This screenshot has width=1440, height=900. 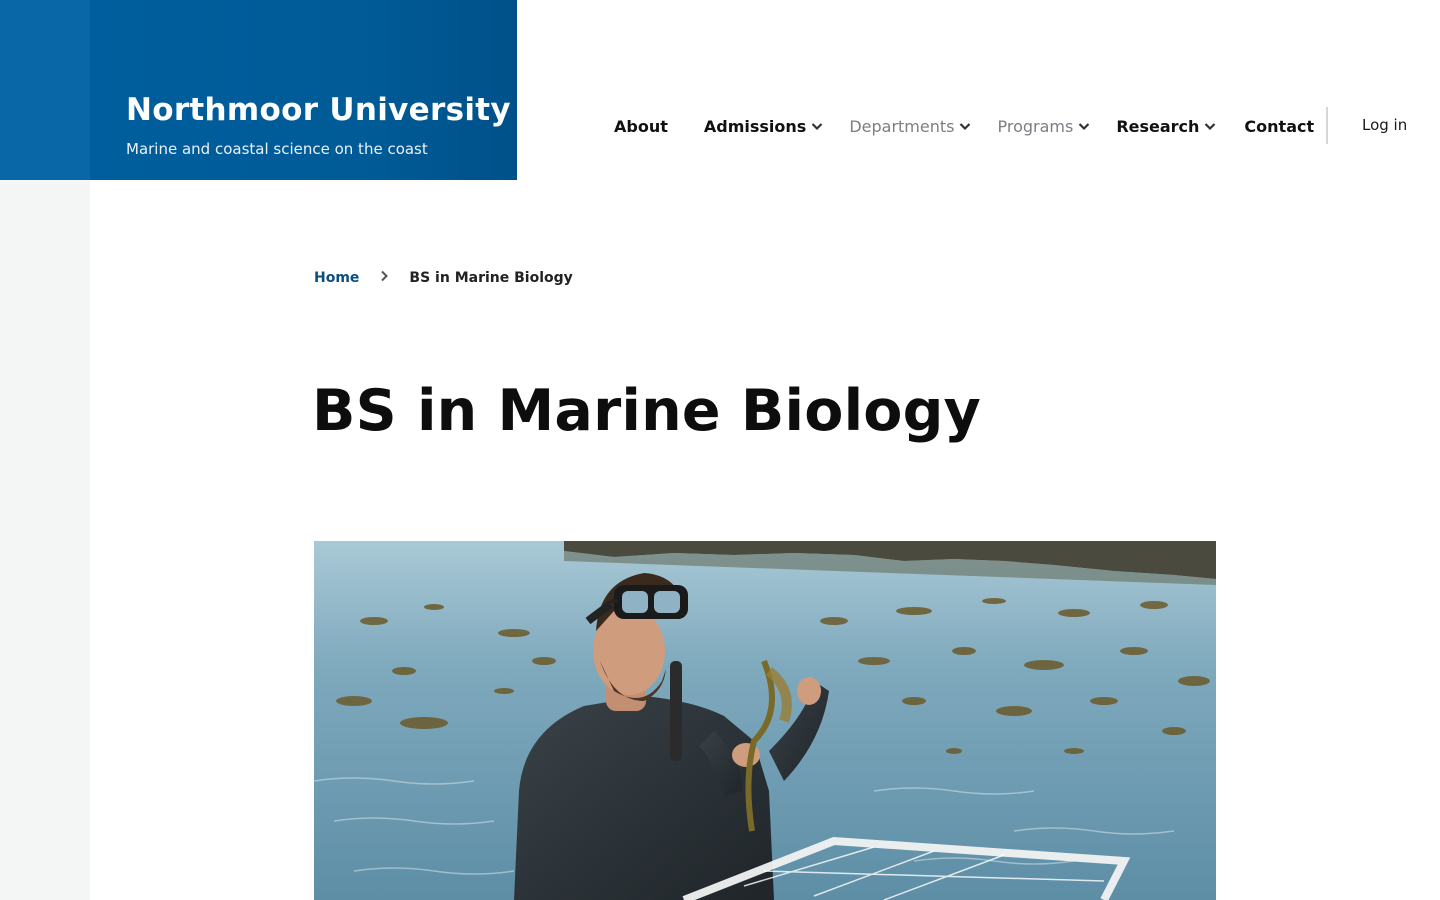 I want to click on nav-item-label: Research, so click(x=1158, y=126).